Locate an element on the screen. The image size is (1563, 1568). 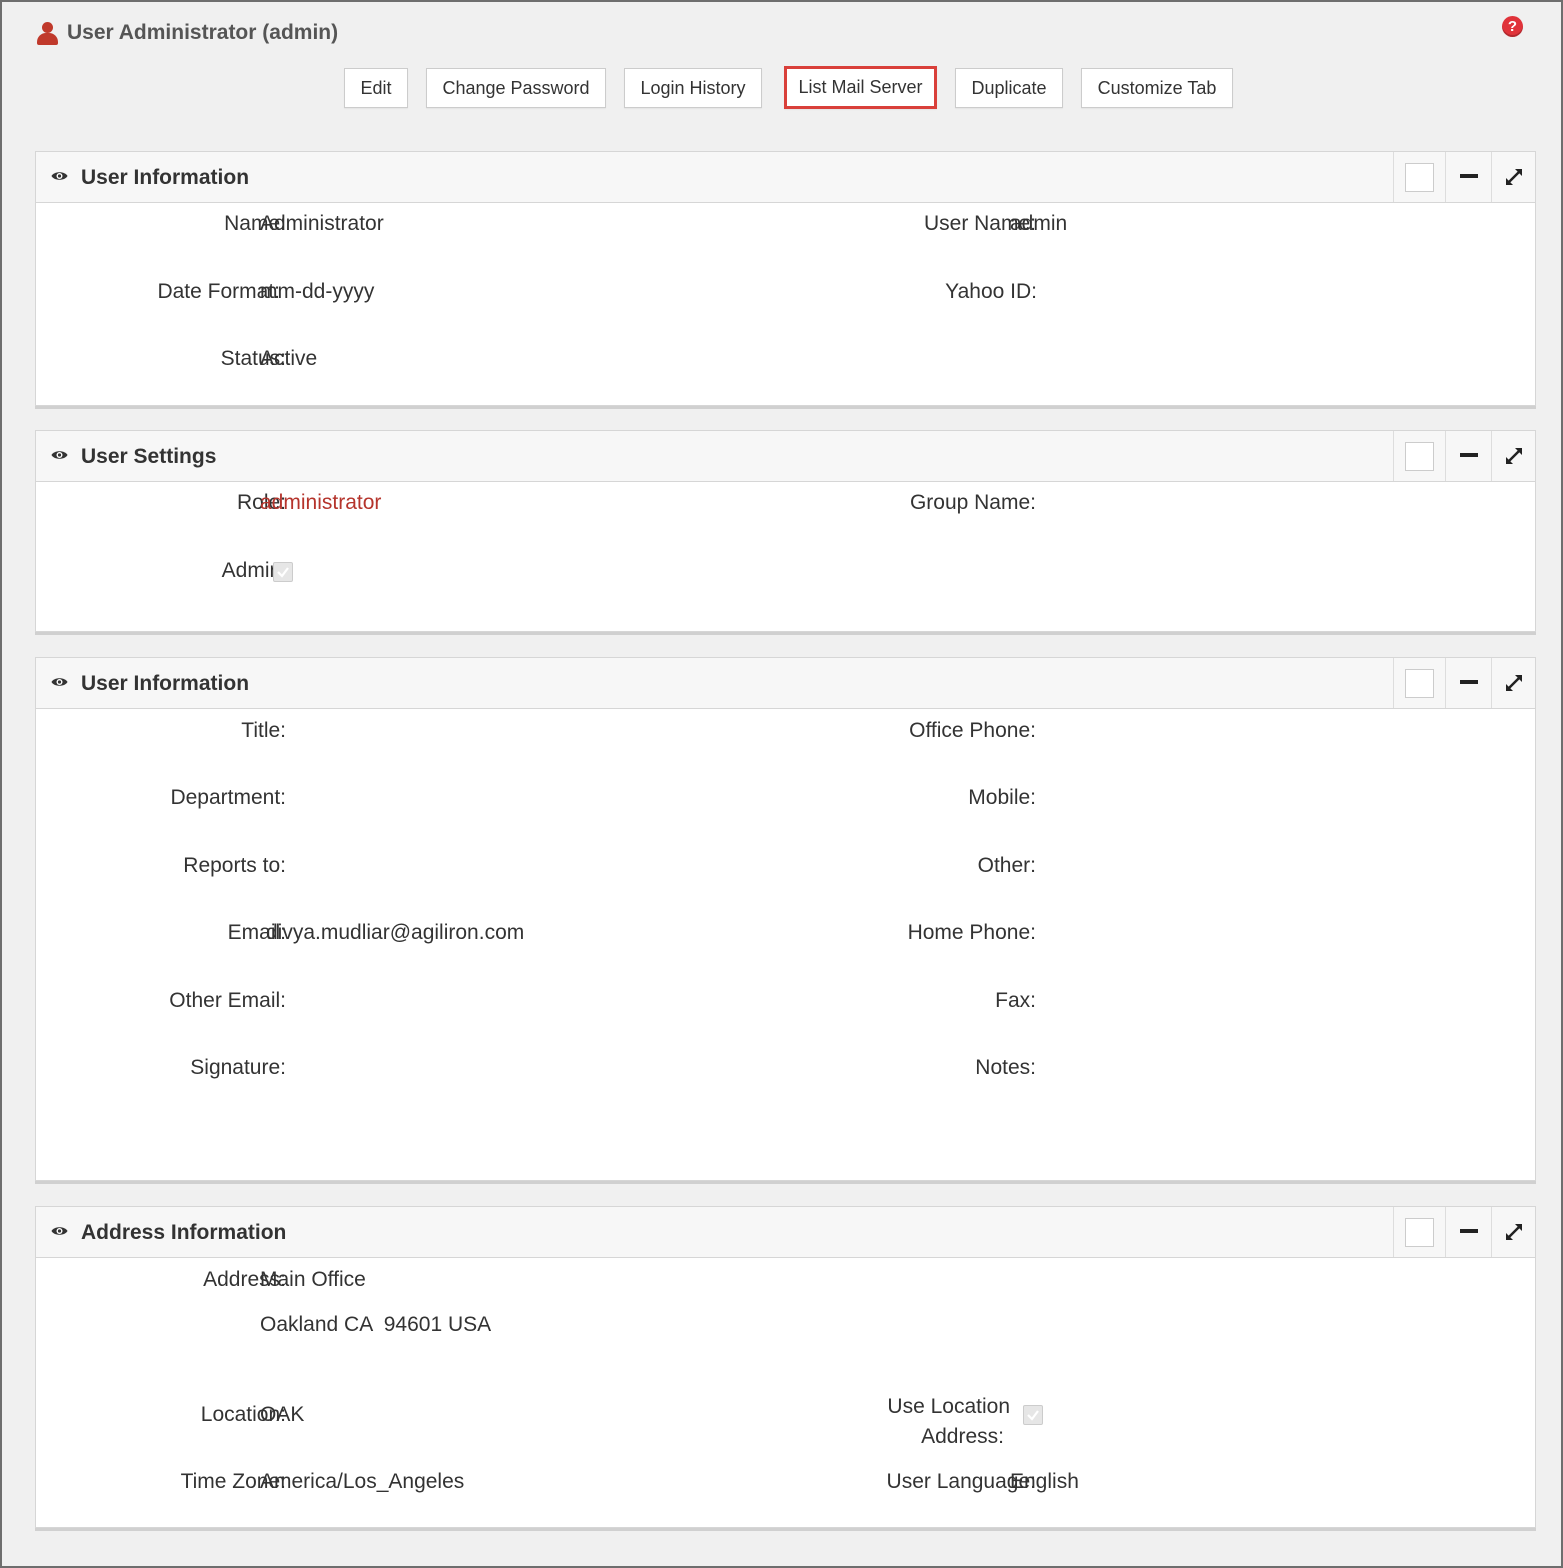
use-location-label-line1: Use Location is located at coordinates (948, 1406).